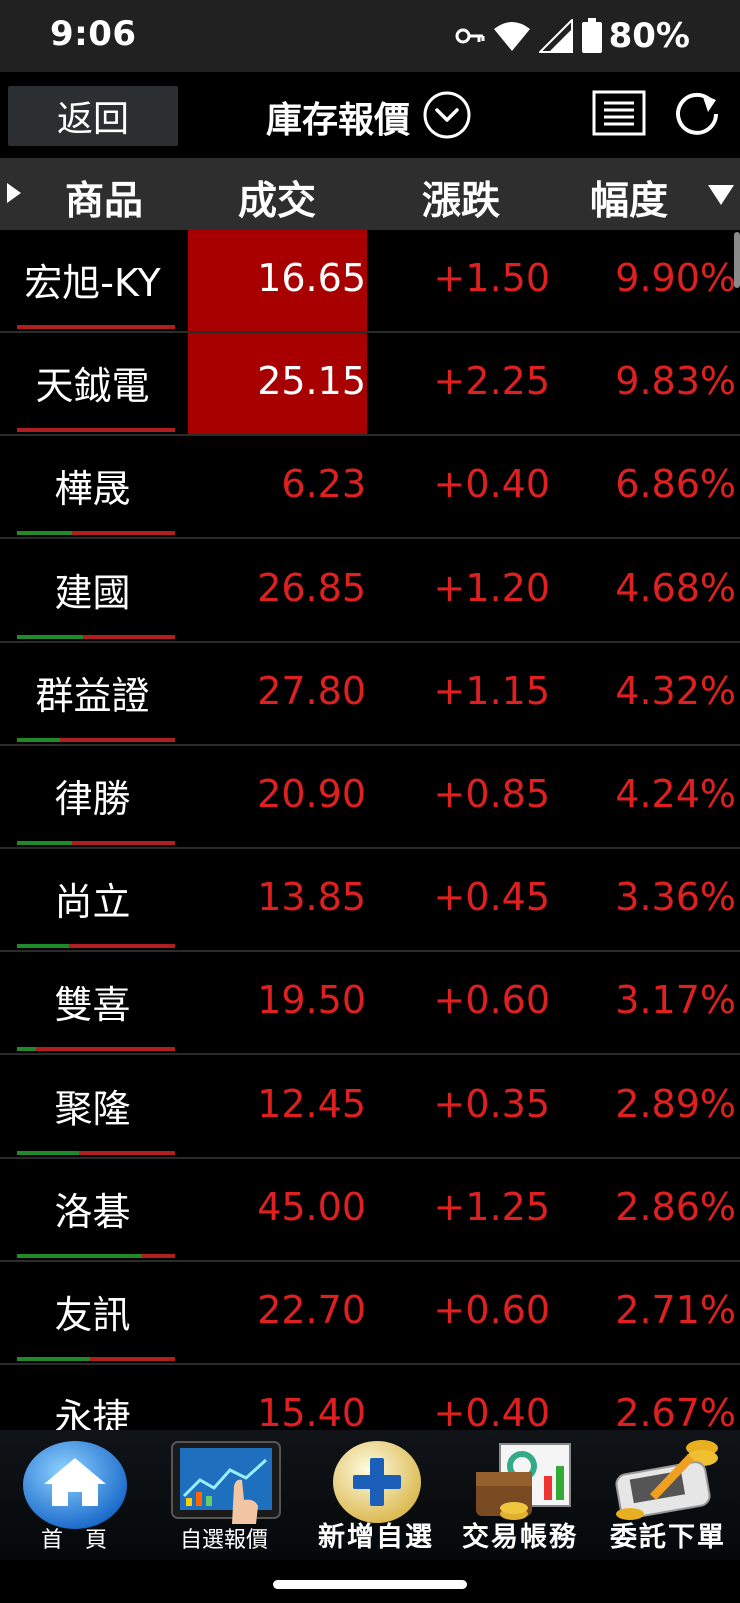 Image resolution: width=740 pixels, height=1603 pixels. Describe the element at coordinates (675, 690) in the screenshot. I see `percent-value: 4.32%` at that location.